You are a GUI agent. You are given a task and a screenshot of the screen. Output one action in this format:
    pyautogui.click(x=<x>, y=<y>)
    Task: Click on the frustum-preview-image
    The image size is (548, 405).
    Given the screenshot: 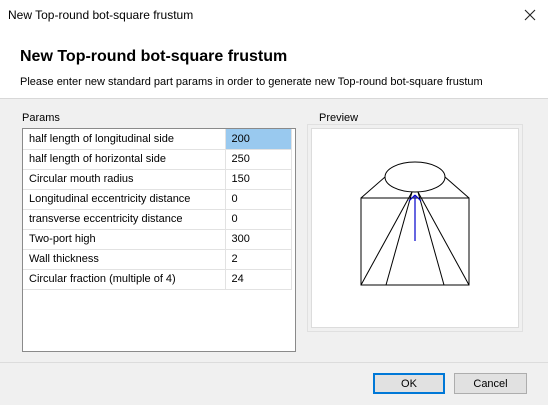 What is the action you would take?
    pyautogui.click(x=415, y=223)
    